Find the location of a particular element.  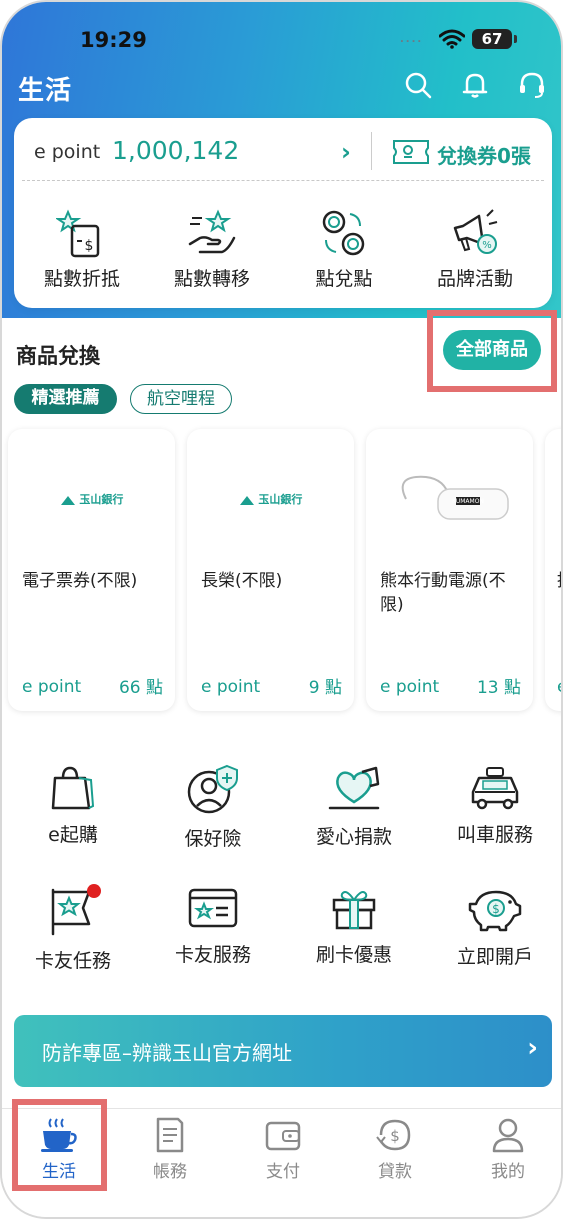

battery-indicator: 67 is located at coordinates (494, 39).